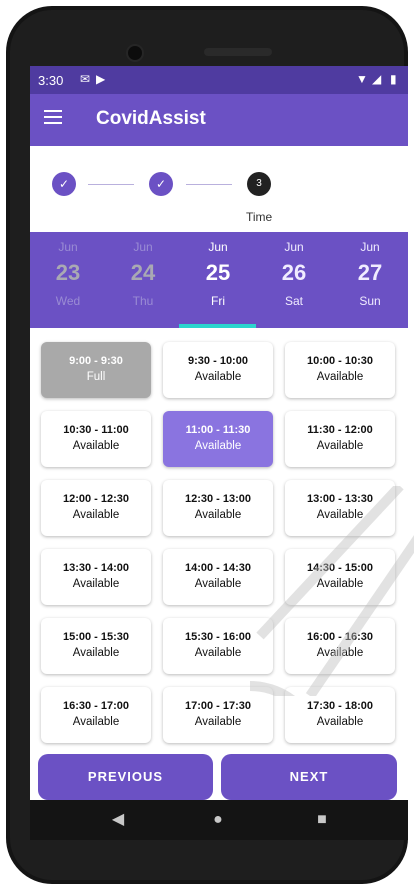  I want to click on slot-time: 14:00 - 14:30, so click(218, 568).